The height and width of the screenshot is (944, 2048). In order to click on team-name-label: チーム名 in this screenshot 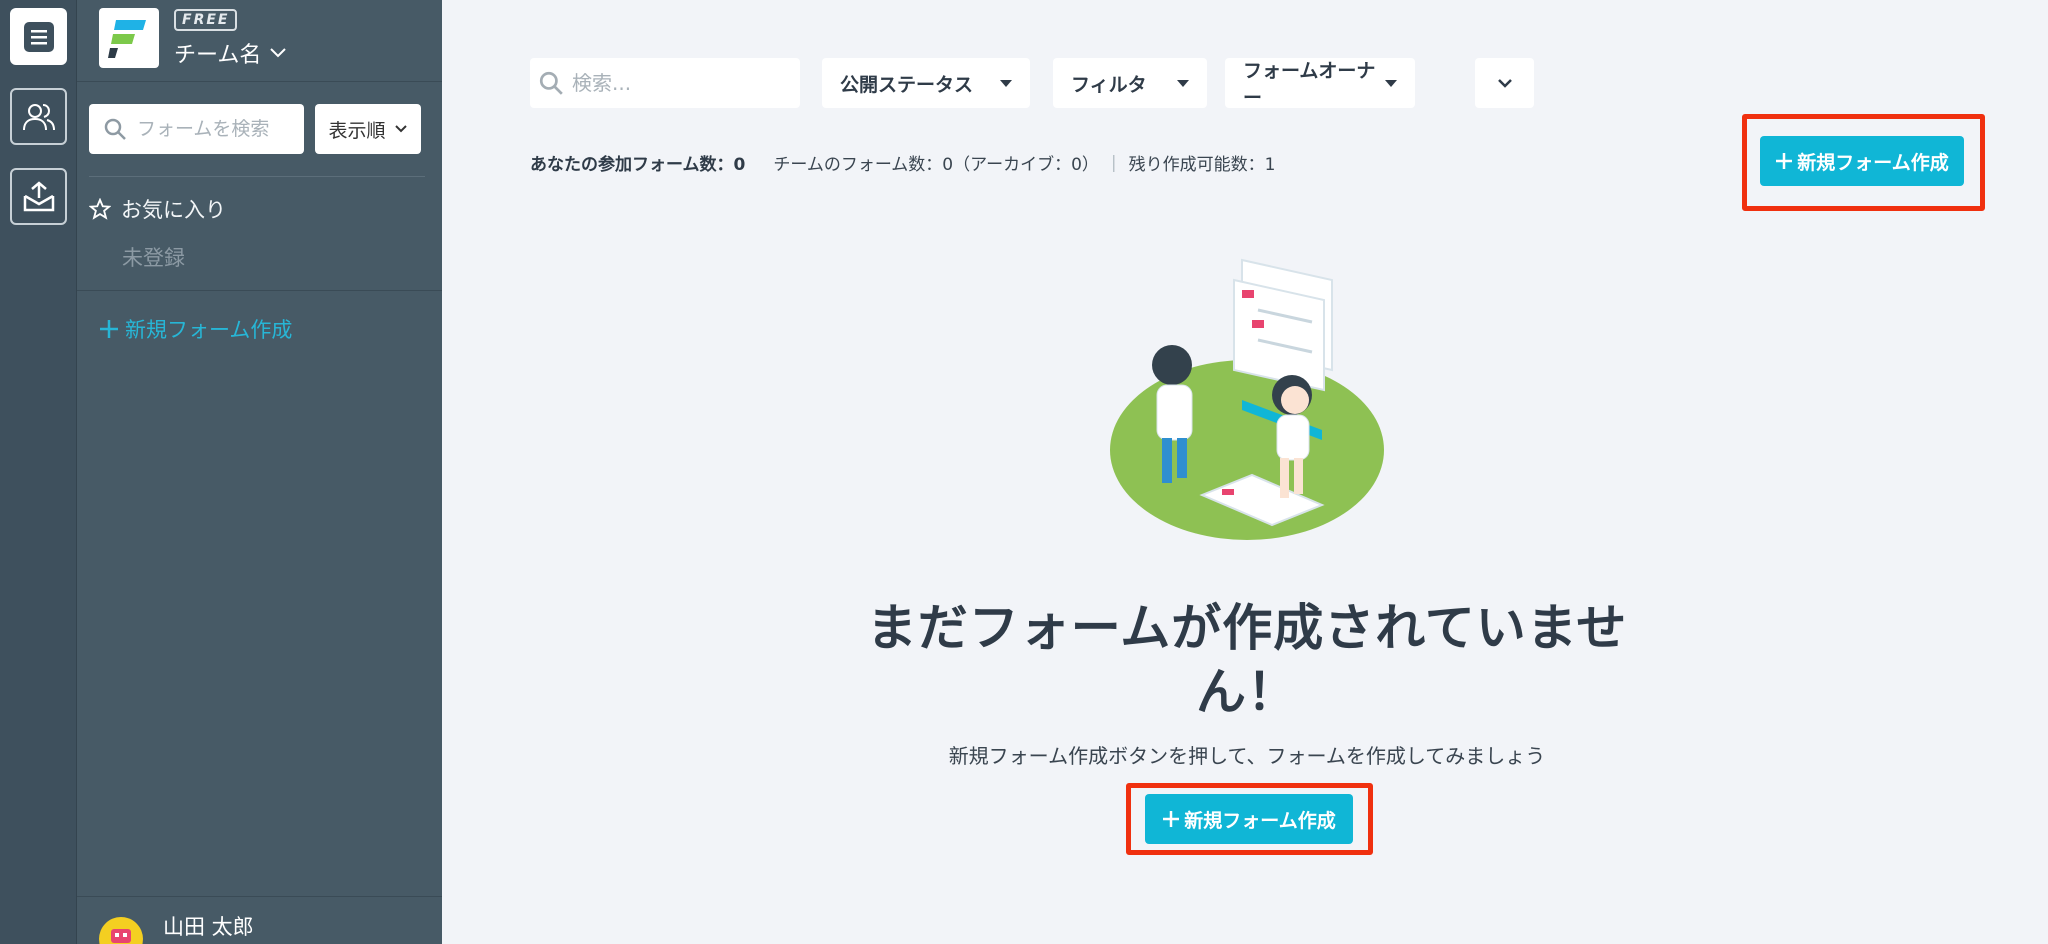, I will do `click(218, 55)`.